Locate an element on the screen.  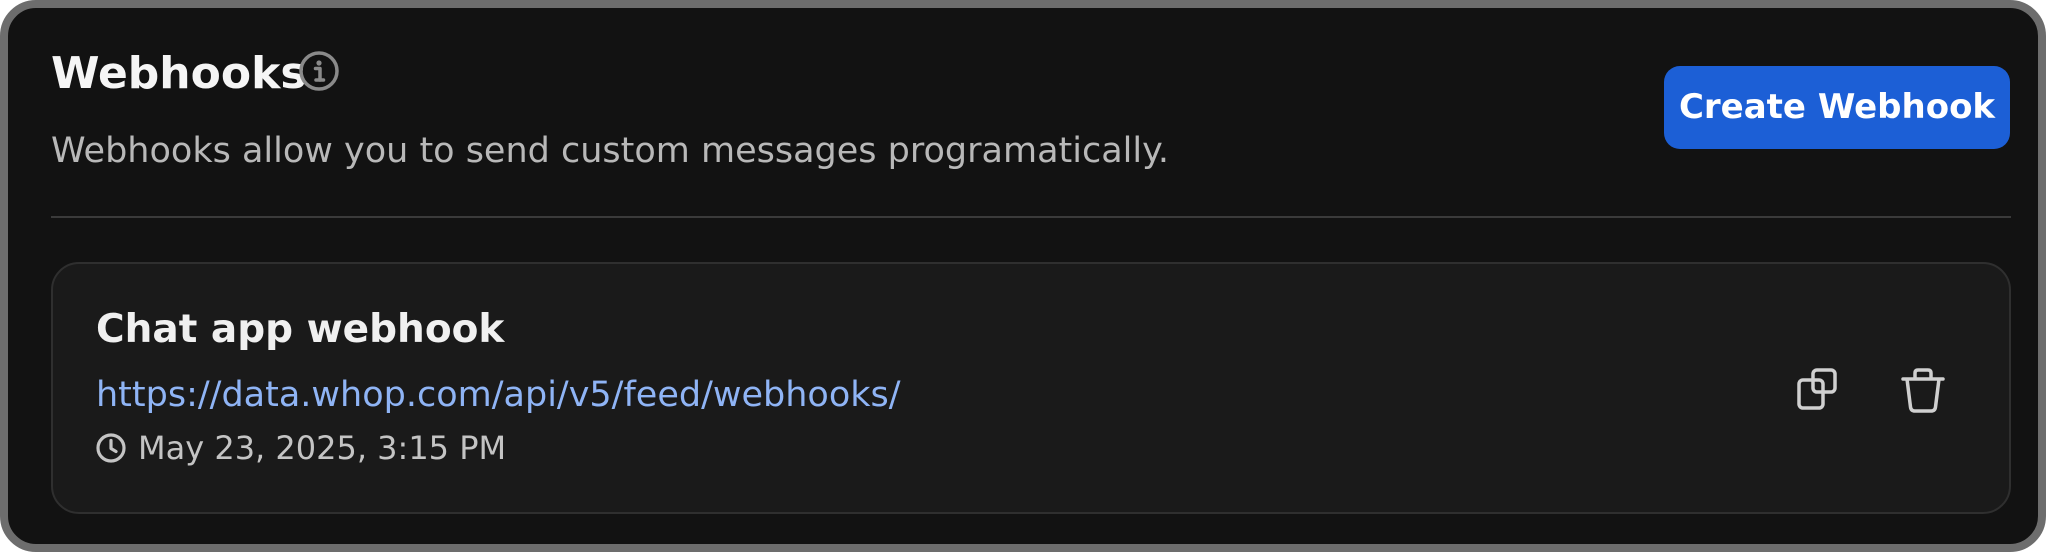
page-title: Webhooks is located at coordinates (179, 73).